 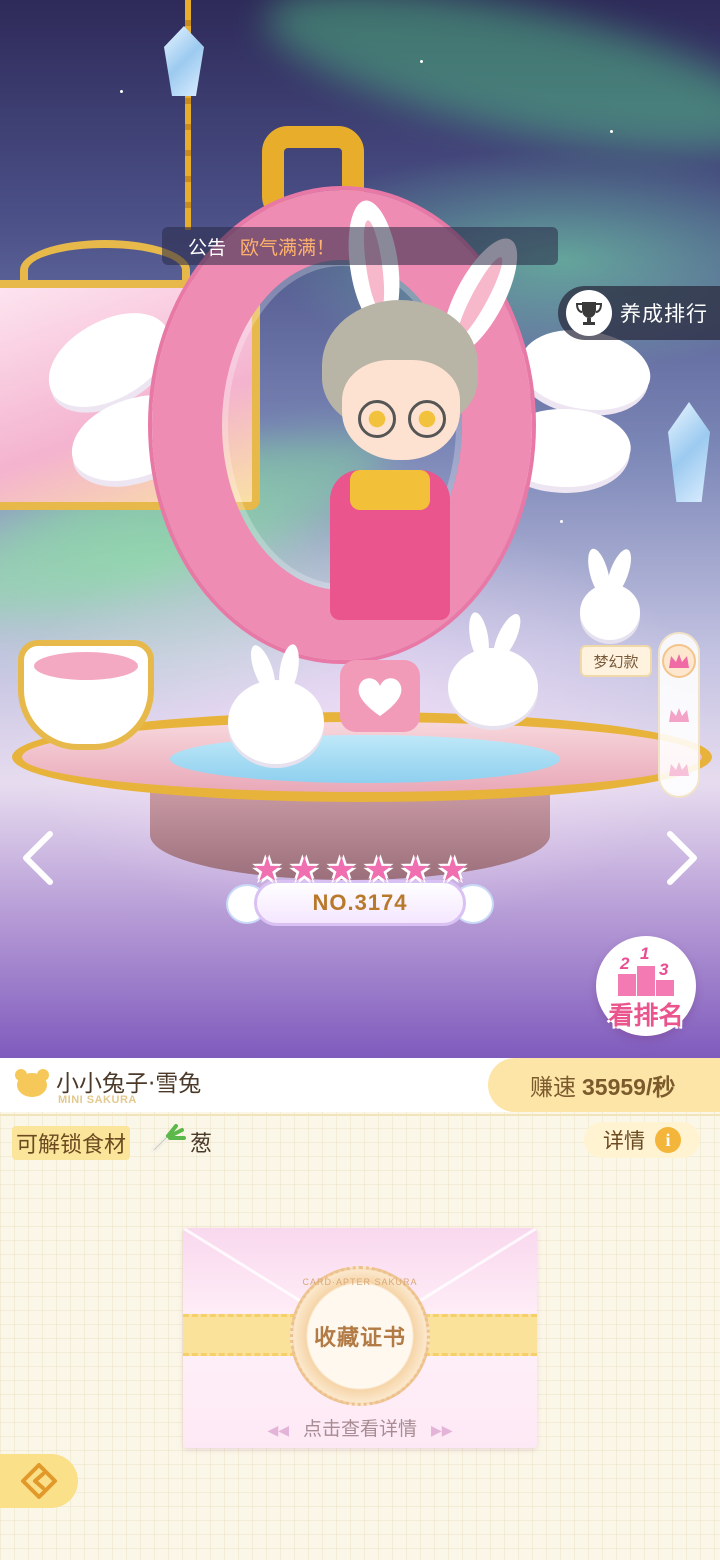 I want to click on view-ranking-button: 2 1 3 看排名, so click(x=646, y=986).